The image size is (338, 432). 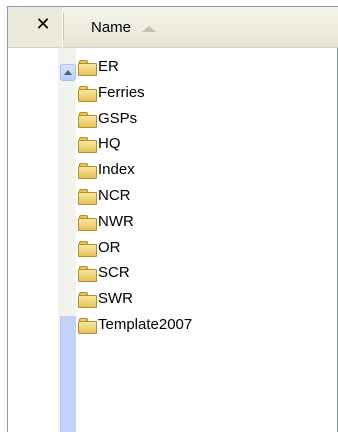 What do you see at coordinates (207, 171) in the screenshot?
I see `list-item: Index` at bounding box center [207, 171].